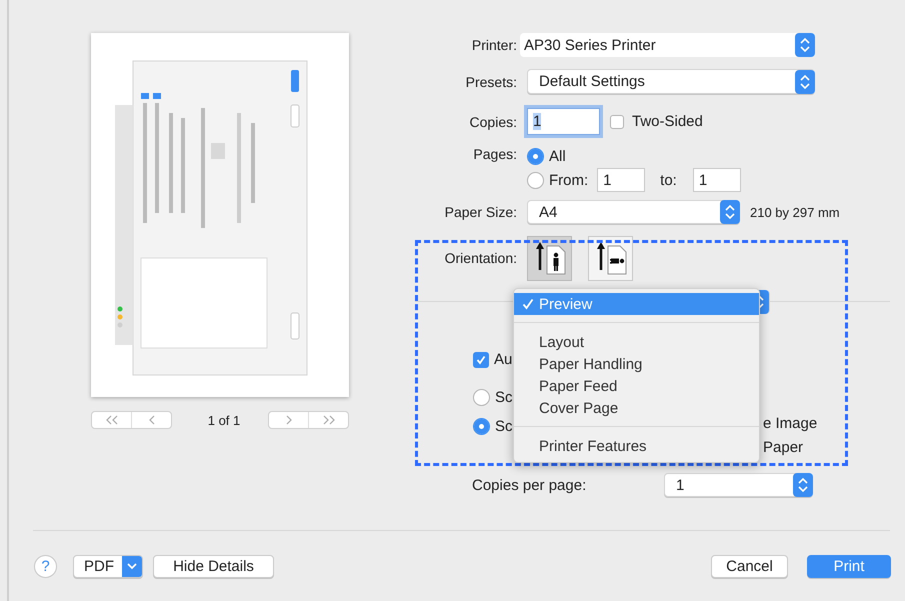 The image size is (905, 601). I want to click on field-label: to:, so click(668, 180).